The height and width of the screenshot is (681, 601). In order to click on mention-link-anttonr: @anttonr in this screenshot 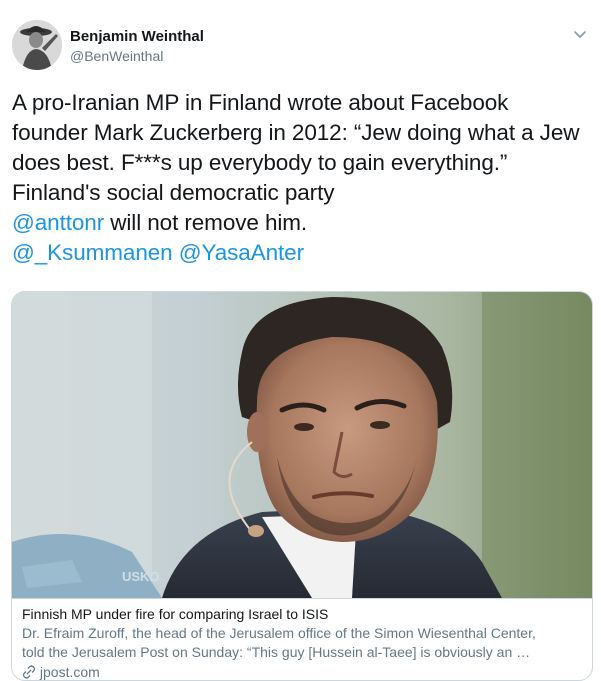, I will do `click(58, 222)`.